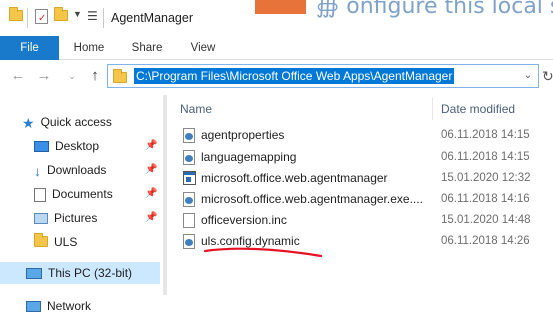  Describe the element at coordinates (203, 48) in the screenshot. I see `tab-view: View` at that location.